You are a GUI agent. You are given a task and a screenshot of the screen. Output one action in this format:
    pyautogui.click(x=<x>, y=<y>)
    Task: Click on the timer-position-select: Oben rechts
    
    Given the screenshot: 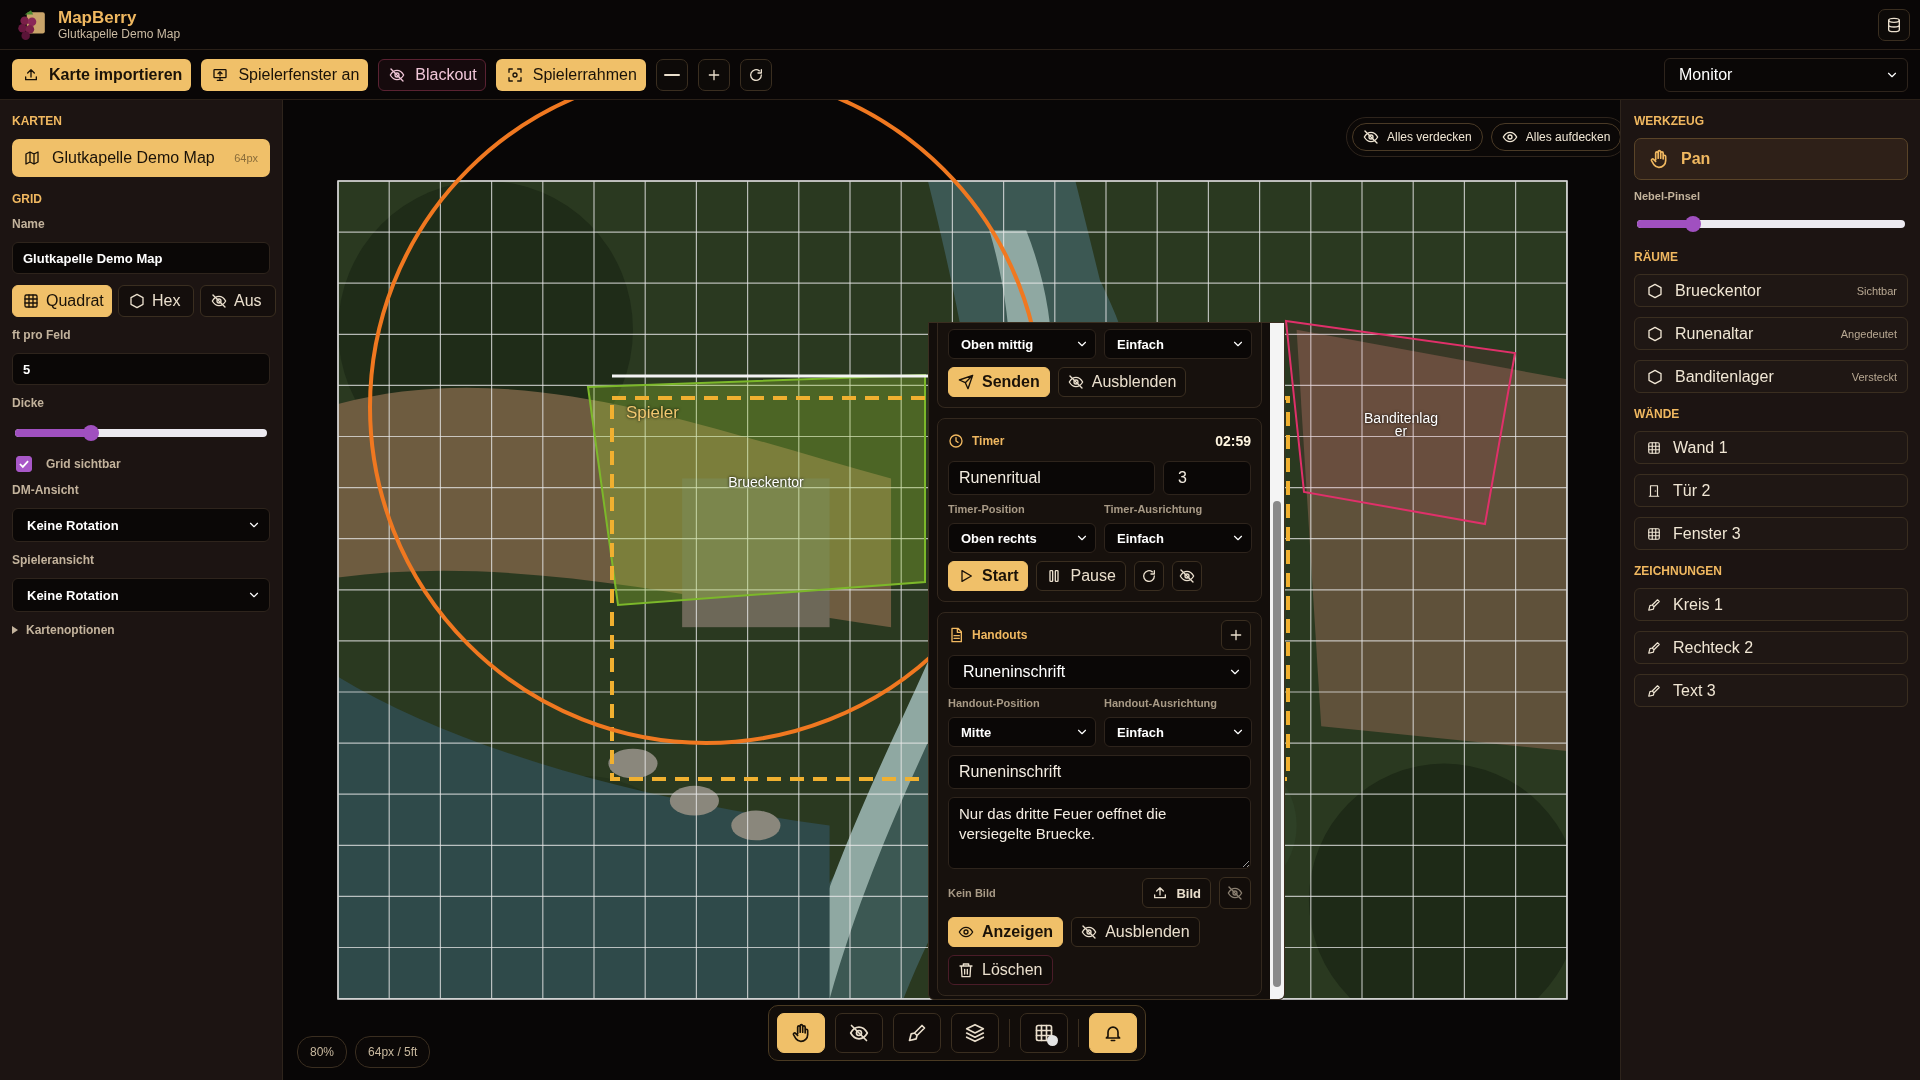 What is the action you would take?
    pyautogui.click(x=1022, y=538)
    